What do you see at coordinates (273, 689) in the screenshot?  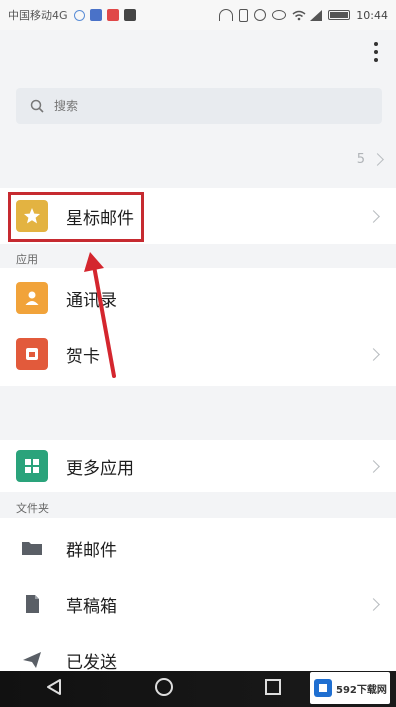 I see `recents-icon` at bounding box center [273, 689].